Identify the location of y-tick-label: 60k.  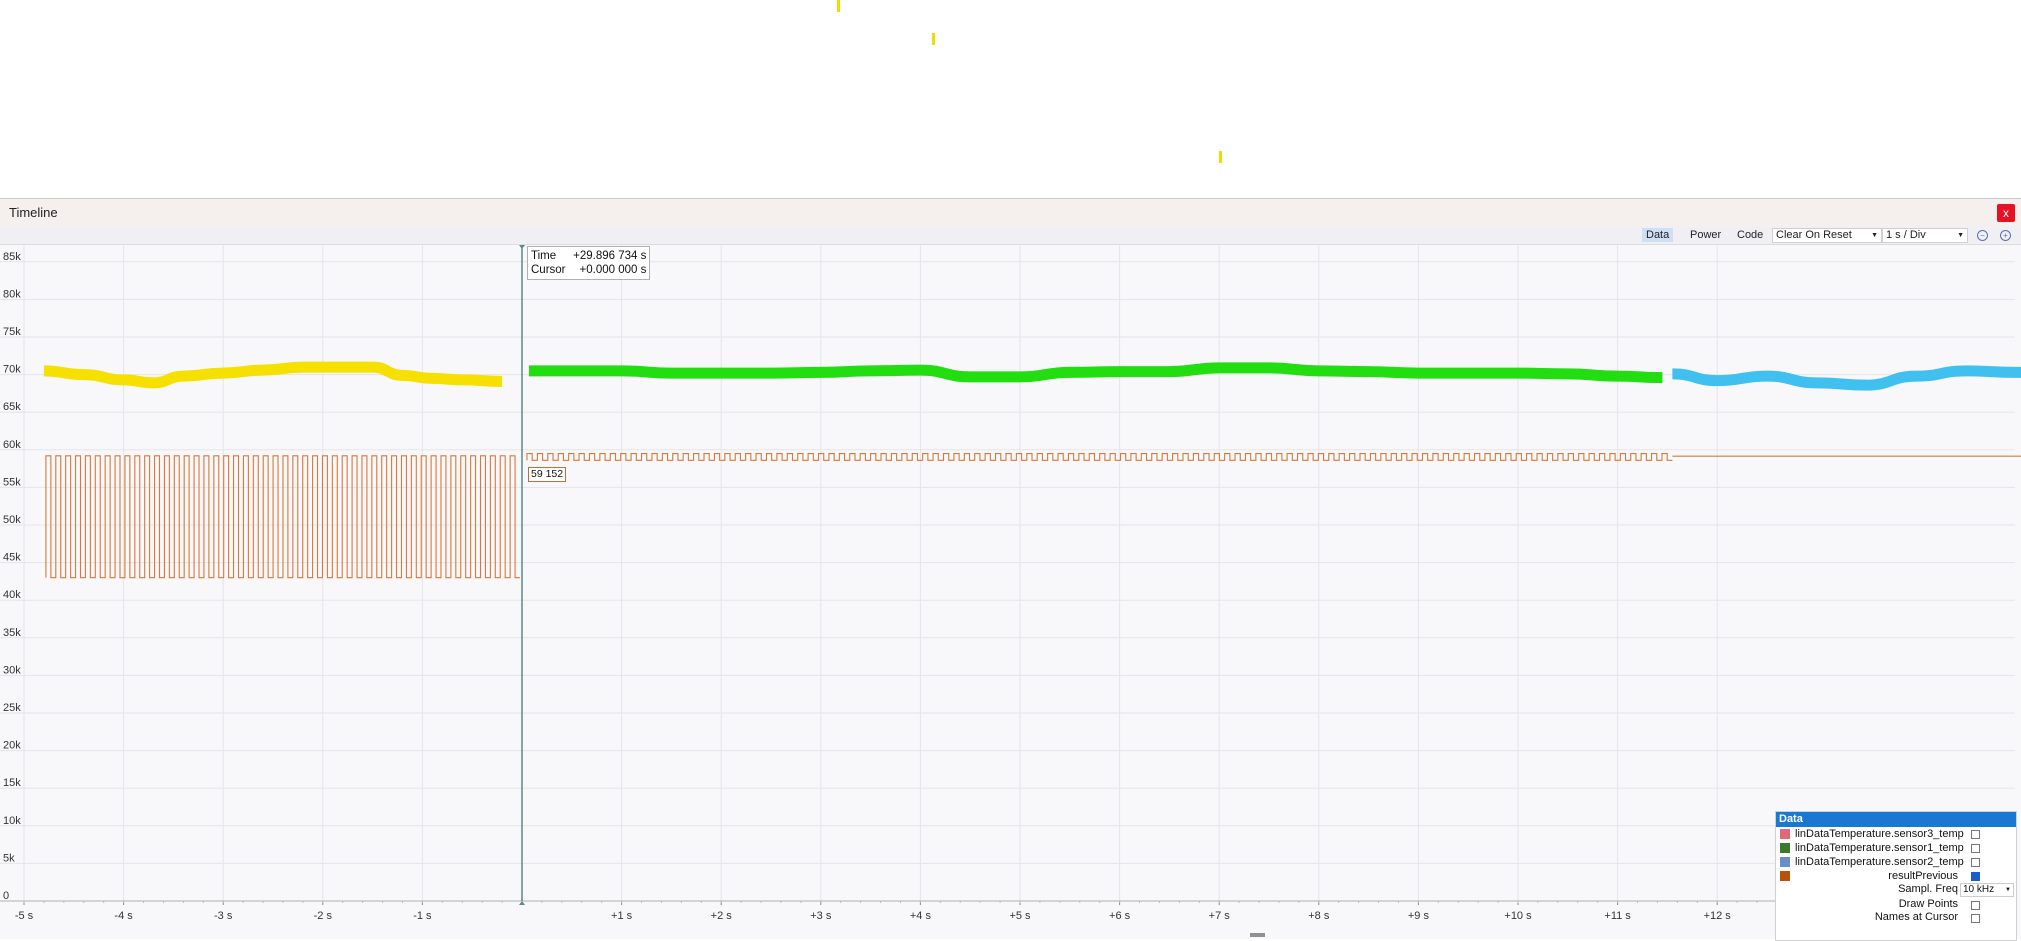
(12, 445).